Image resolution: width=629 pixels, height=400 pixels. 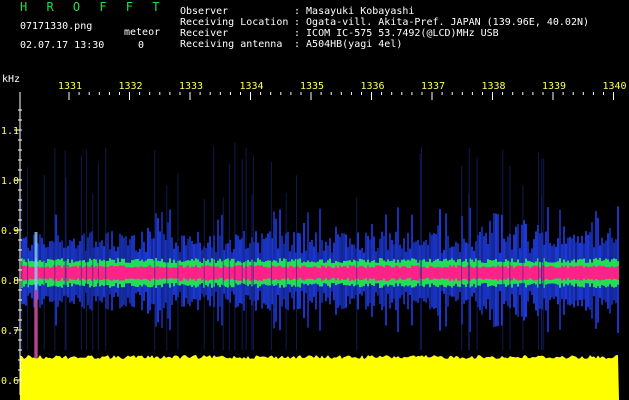 I want to click on time-tick-label: 1340, so click(x=615, y=86).